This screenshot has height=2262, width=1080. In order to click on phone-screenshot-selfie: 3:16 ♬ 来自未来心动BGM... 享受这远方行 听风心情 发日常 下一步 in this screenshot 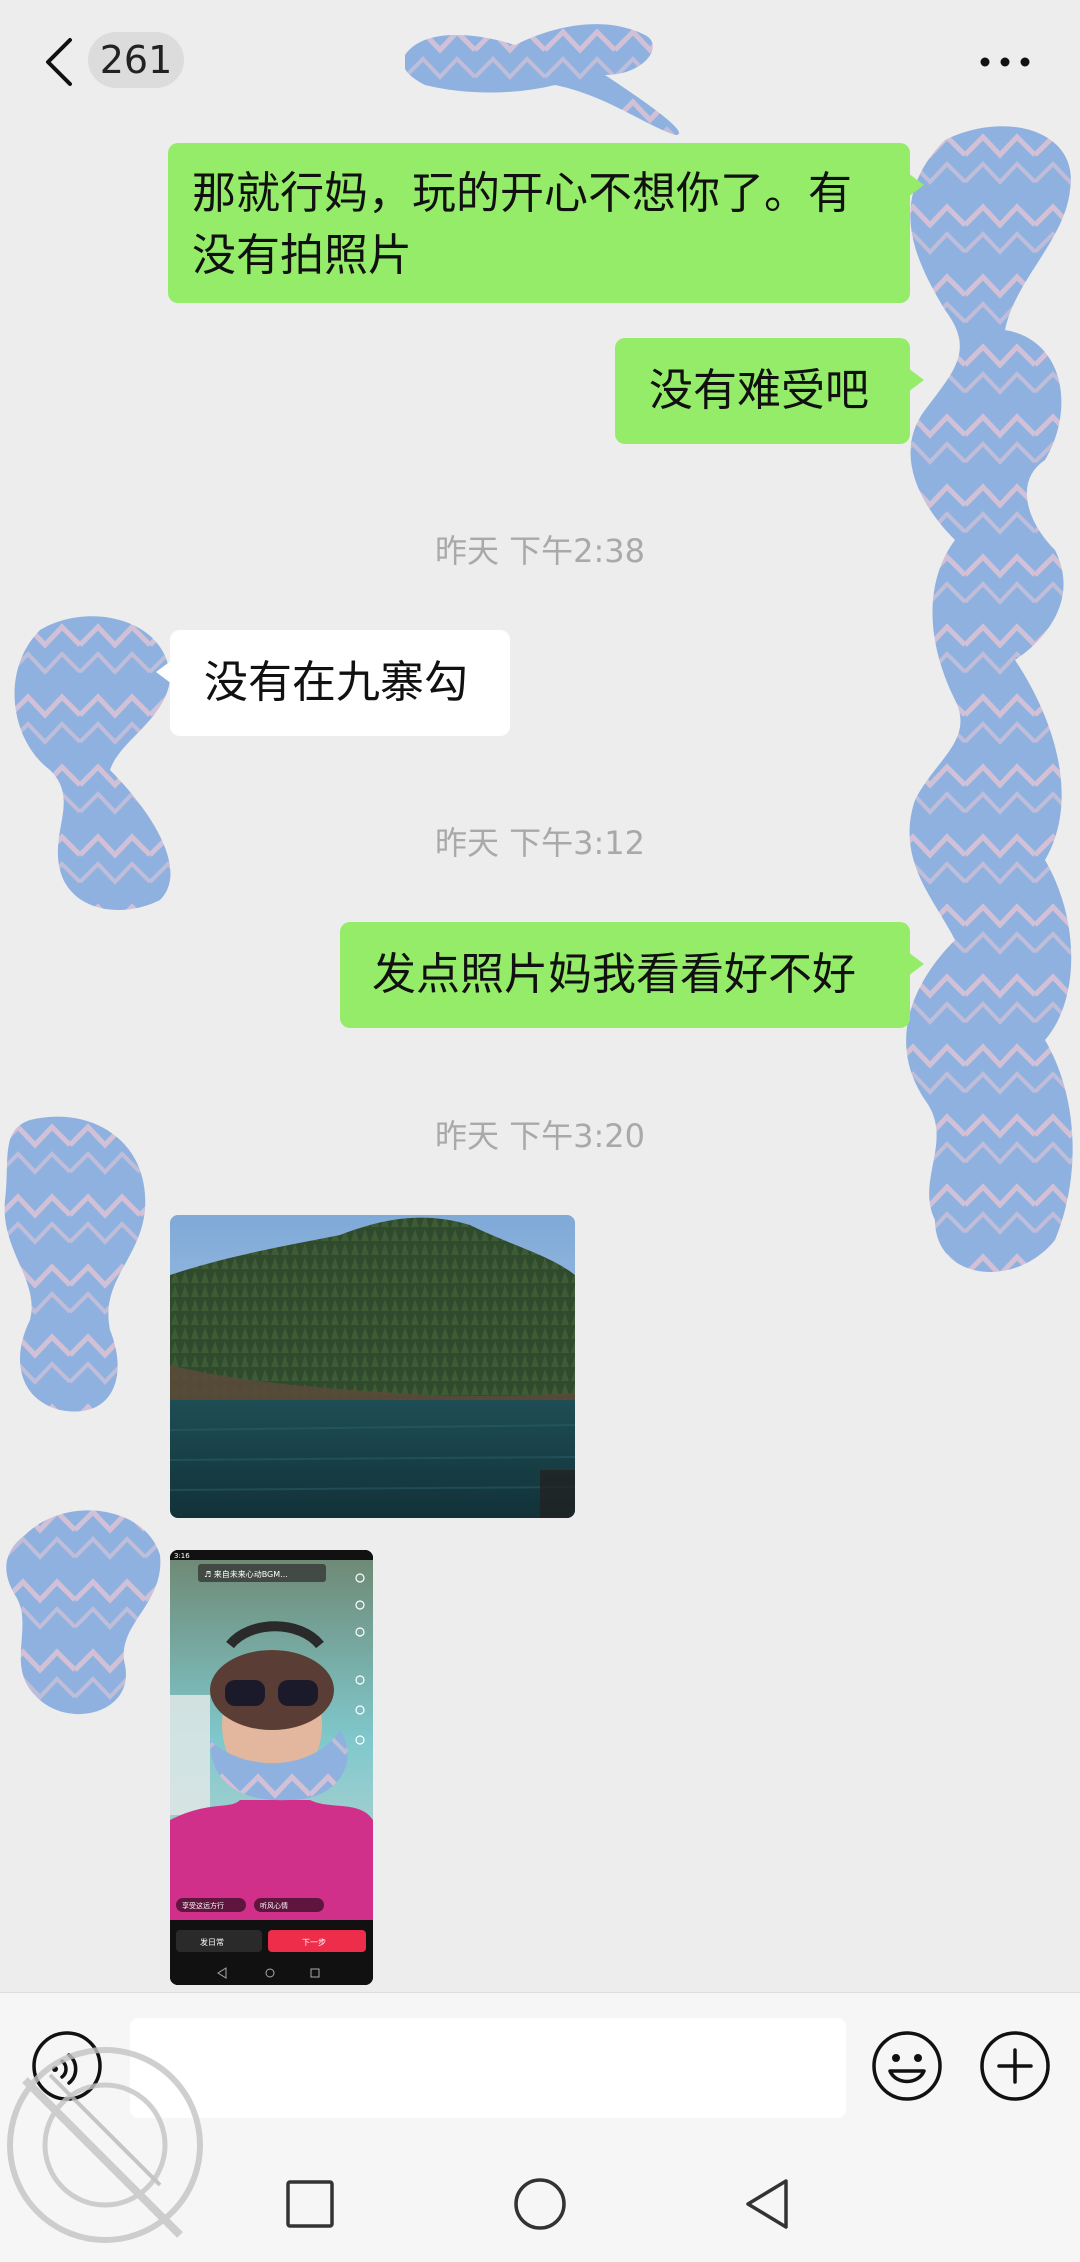, I will do `click(271, 1767)`.